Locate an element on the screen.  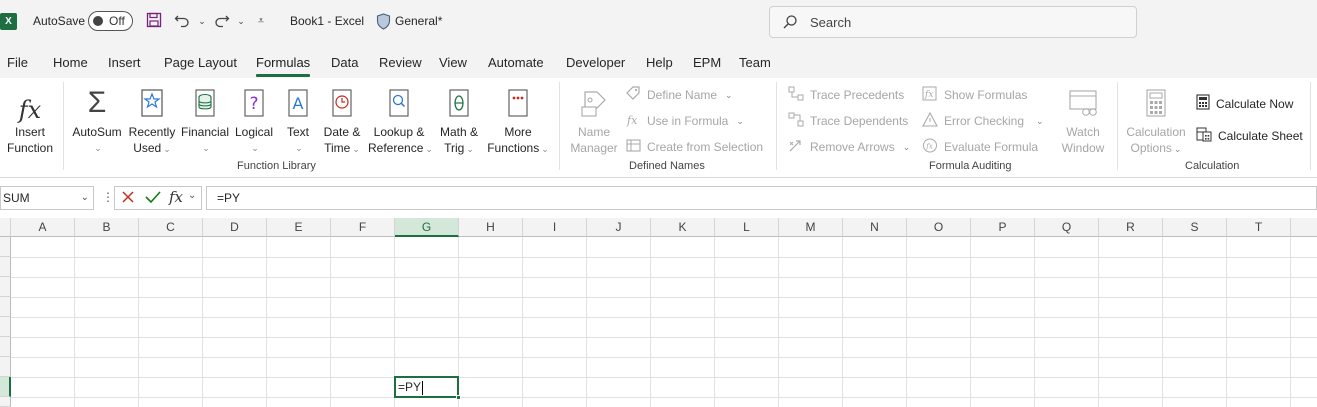
tab-file: File is located at coordinates (17, 62).